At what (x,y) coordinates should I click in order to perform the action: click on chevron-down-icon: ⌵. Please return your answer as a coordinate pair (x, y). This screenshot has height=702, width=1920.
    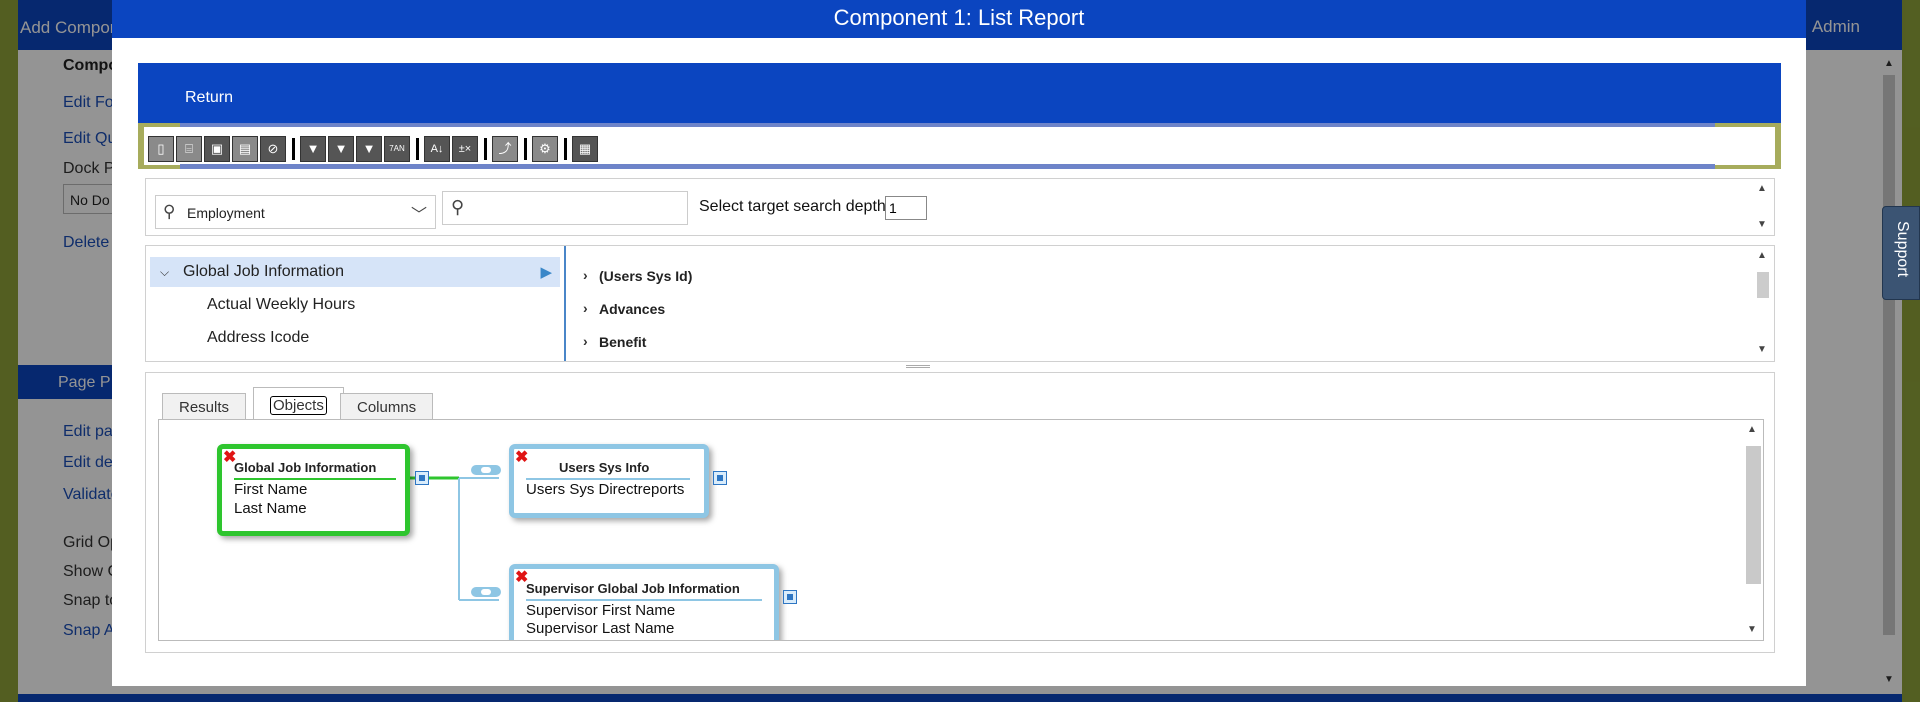
    Looking at the image, I should click on (164, 272).